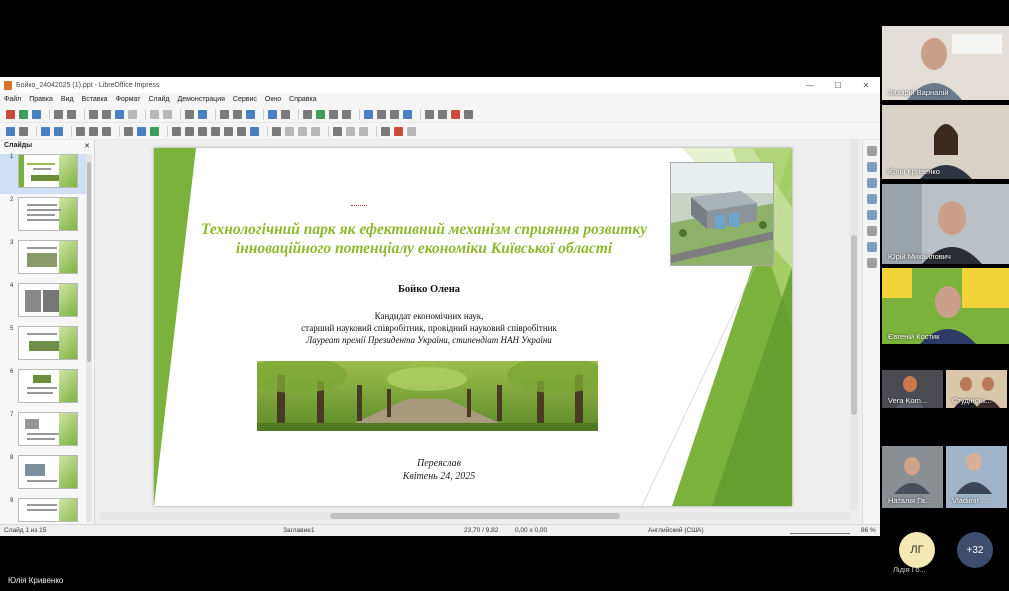 The image size is (1009, 591). What do you see at coordinates (276, 131) in the screenshot?
I see `rotate-icon` at bounding box center [276, 131].